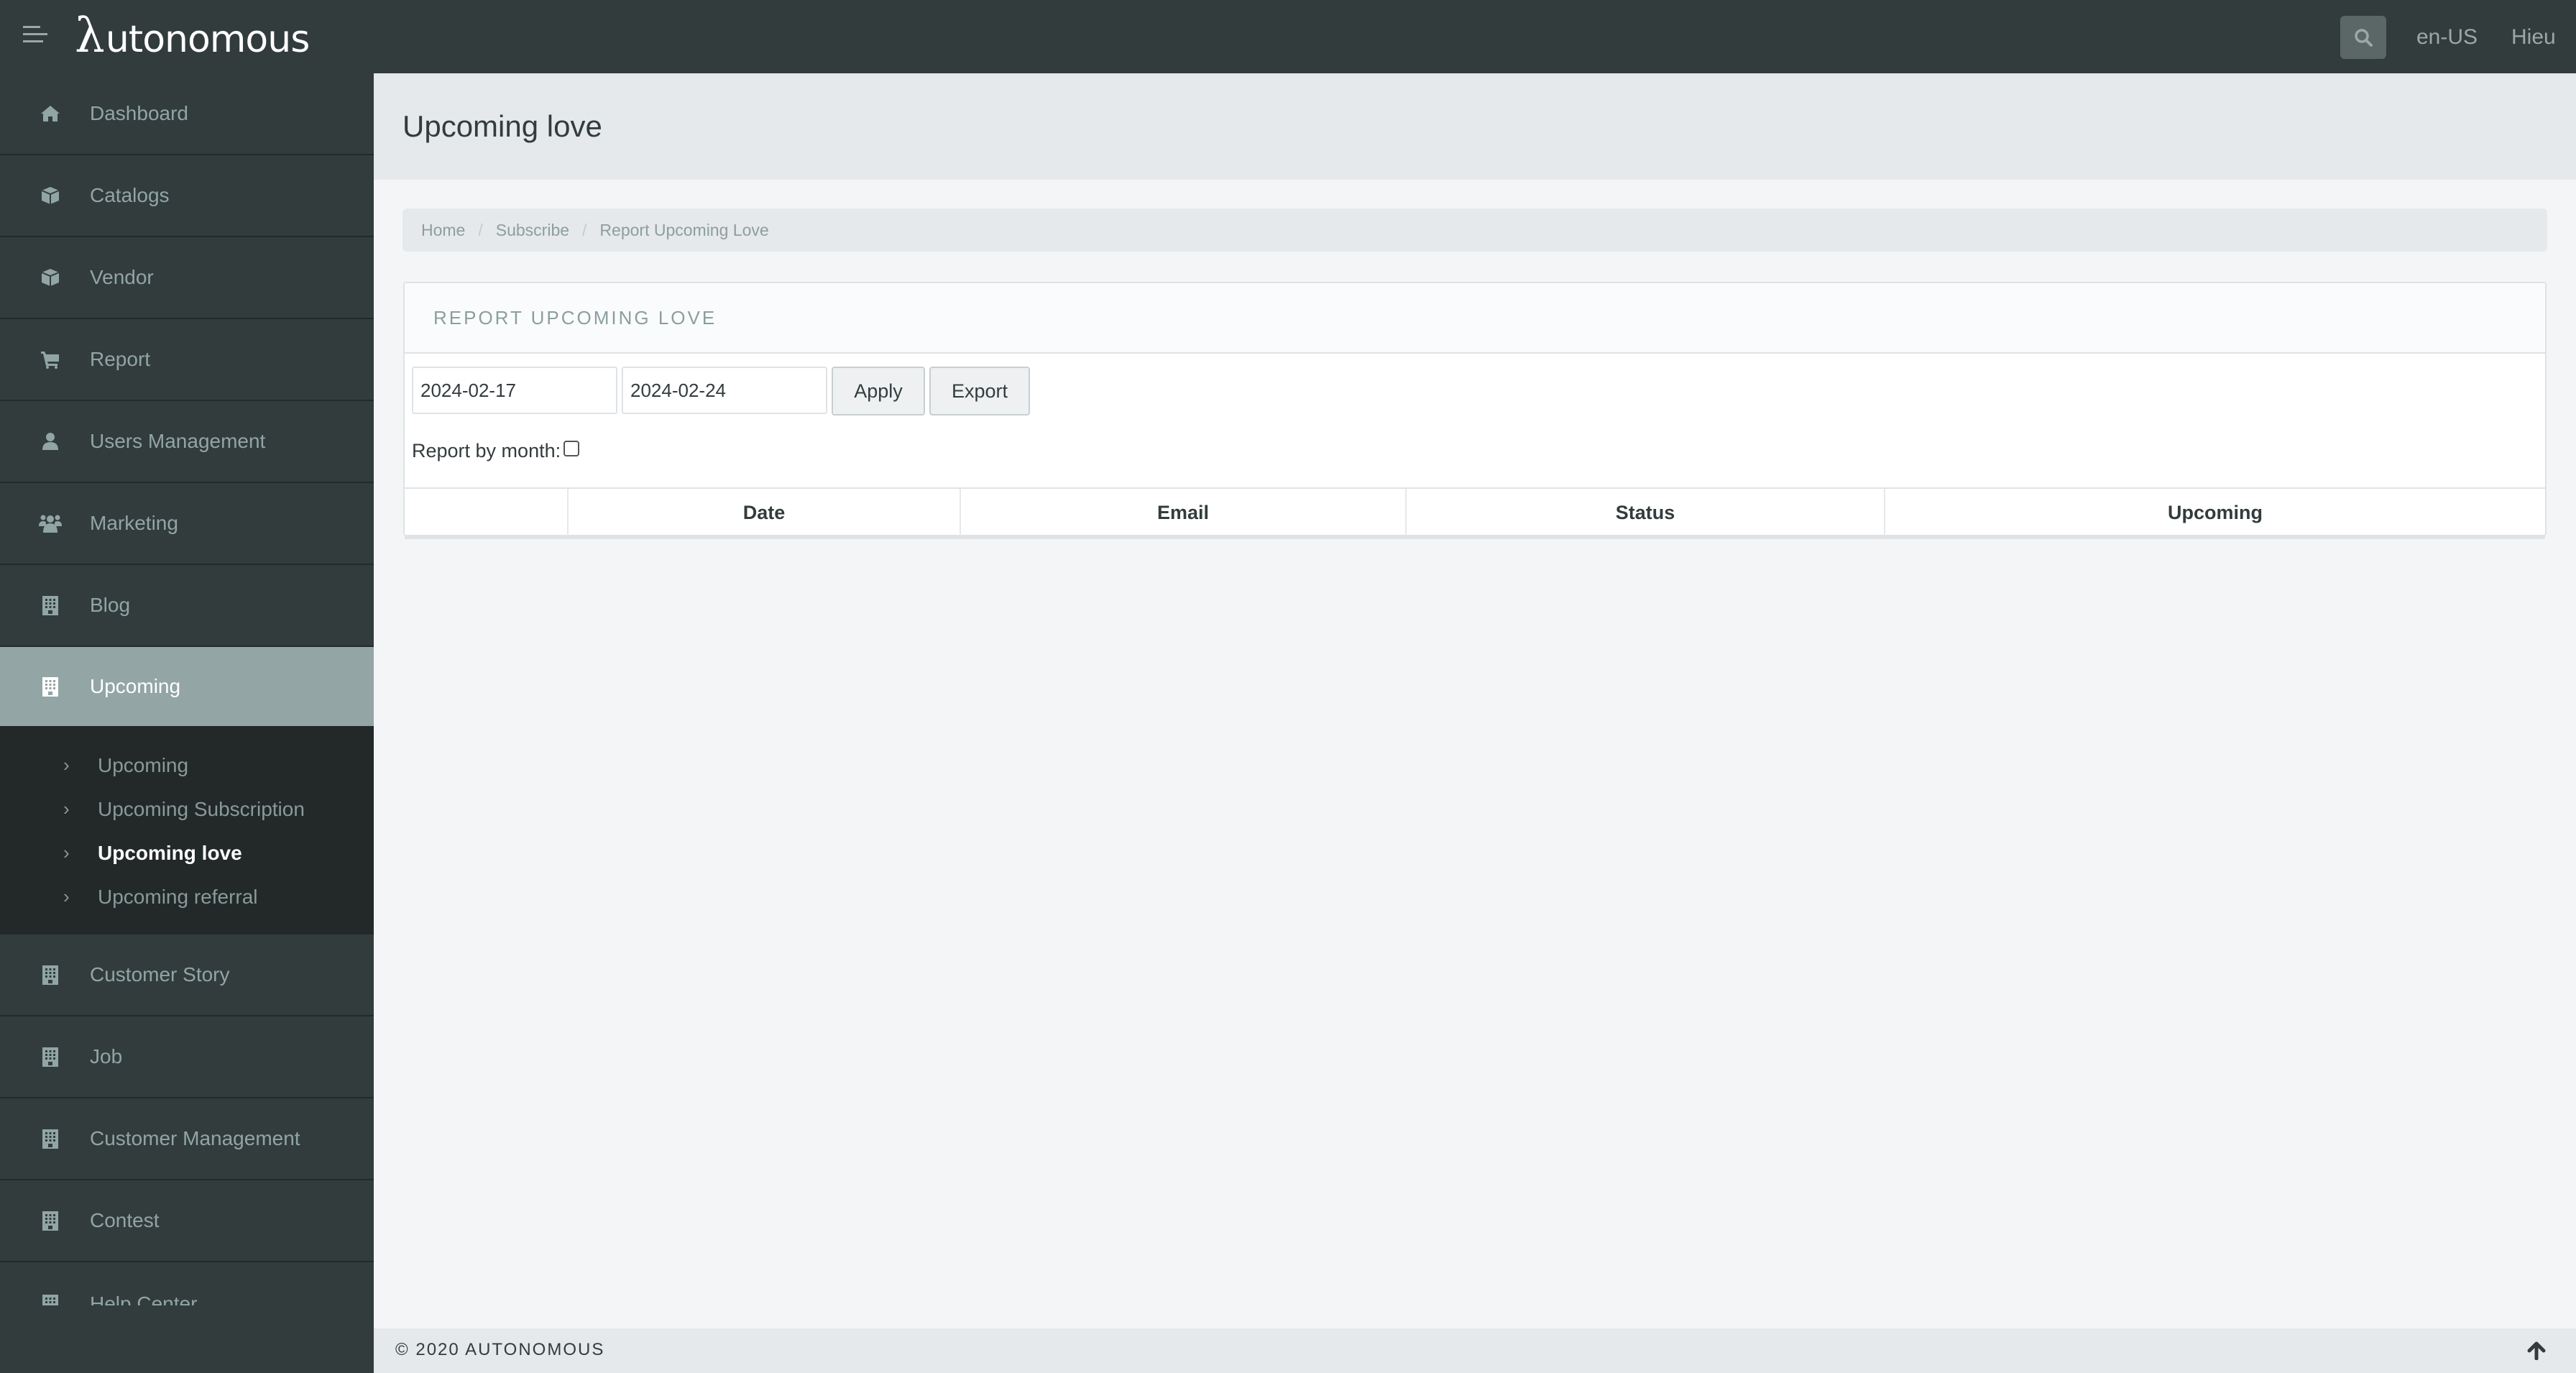 The width and height of the screenshot is (2576, 1373). I want to click on copyright-text: © 2020 AUTONOMOUS, so click(500, 1349).